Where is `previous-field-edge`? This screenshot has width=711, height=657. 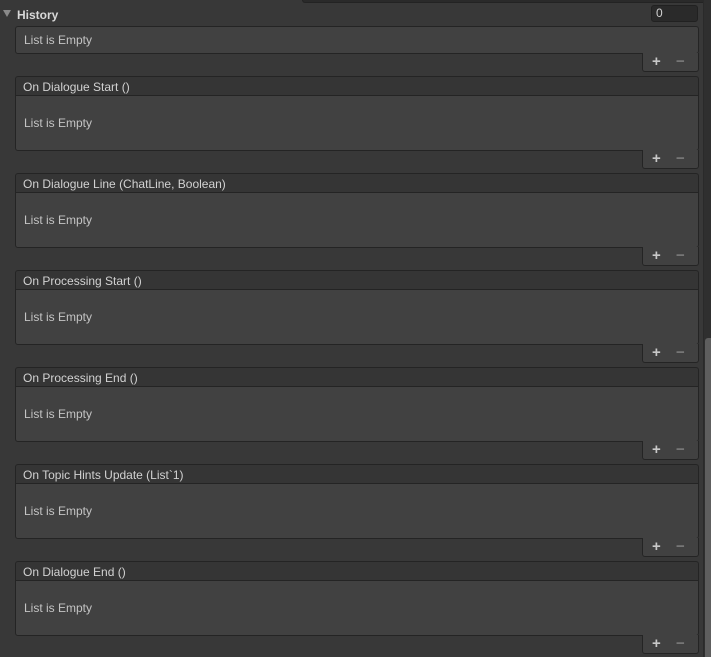
previous-field-edge is located at coordinates (506, 1).